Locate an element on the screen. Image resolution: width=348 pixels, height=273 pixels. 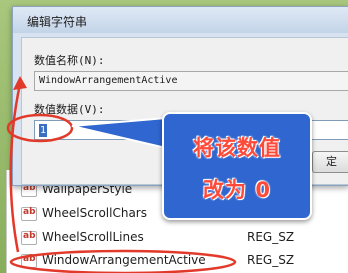
list-item: ab WheelScrollLines REG_SZ is located at coordinates (177, 238).